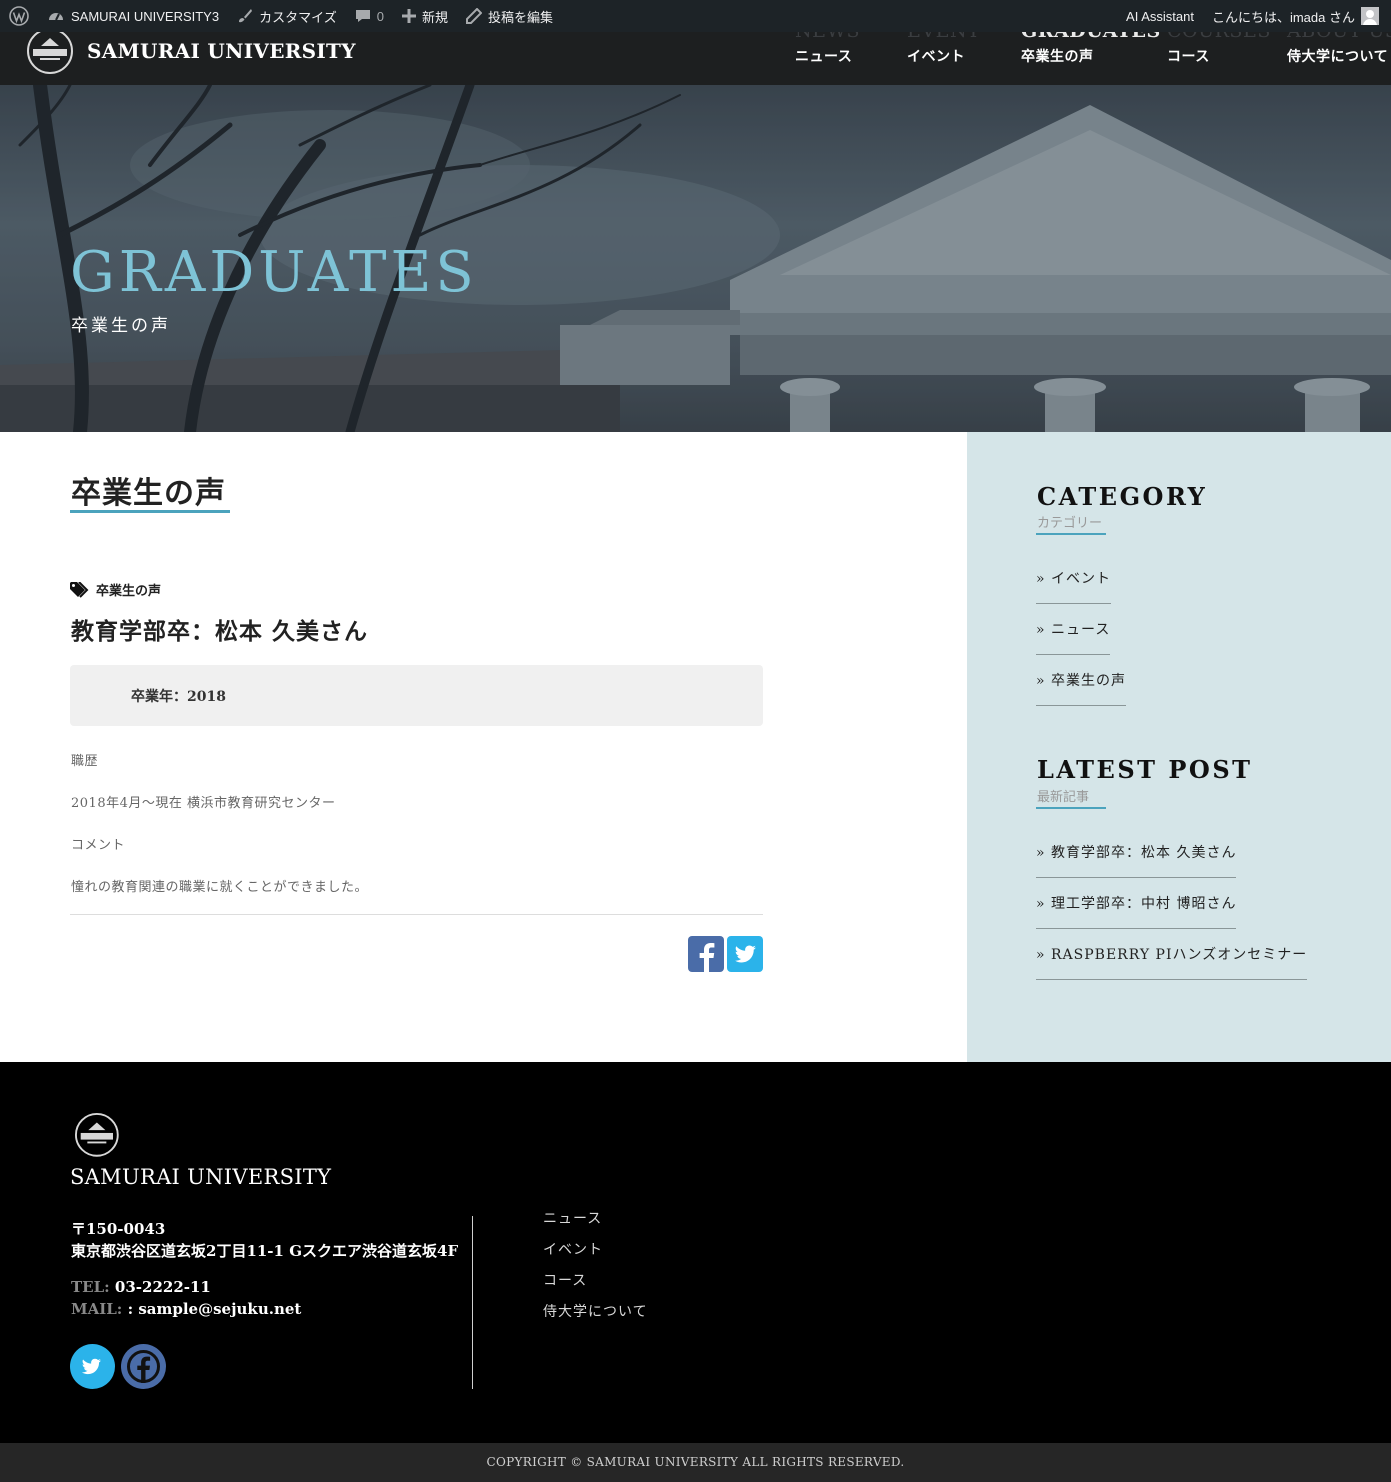 This screenshot has width=1391, height=1482. I want to click on admin-customize-label: カスタマイズ, so click(298, 17).